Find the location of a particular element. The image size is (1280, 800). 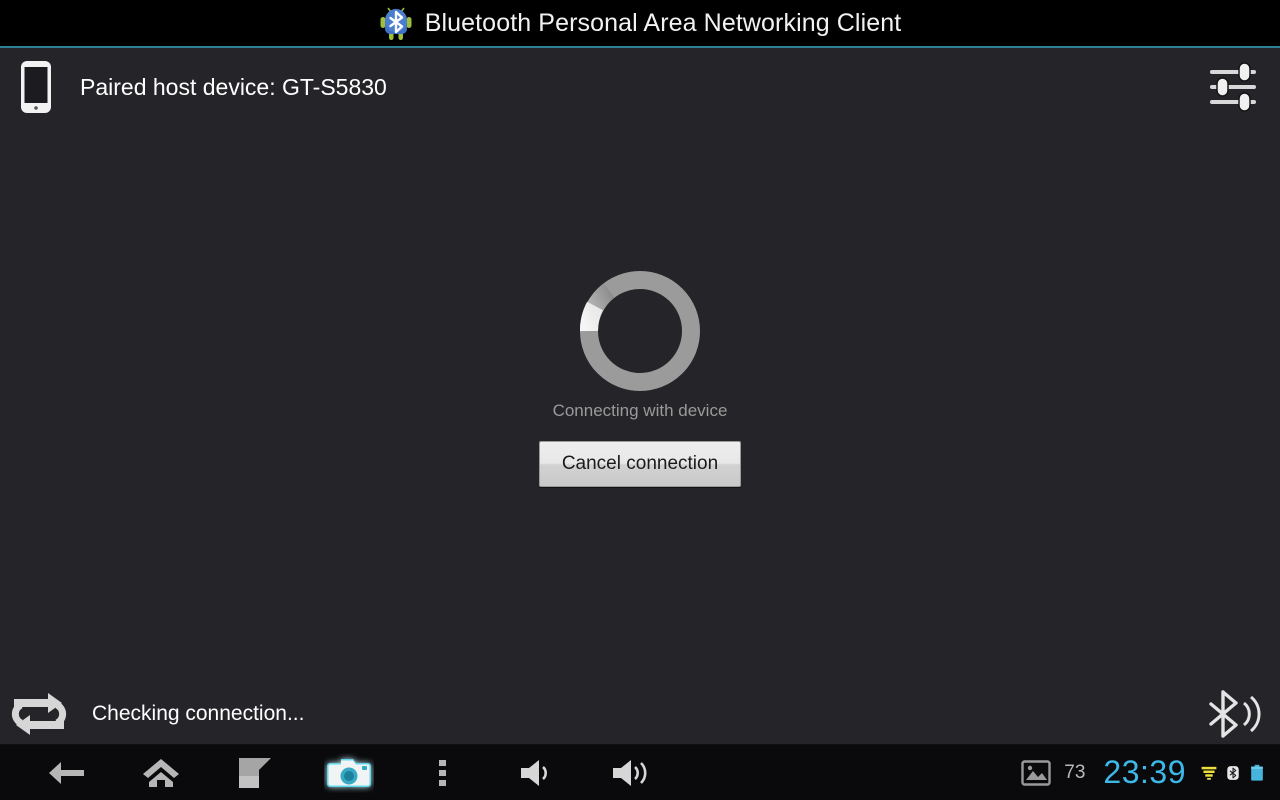

screenshot-notification-icon is located at coordinates (1036, 772).